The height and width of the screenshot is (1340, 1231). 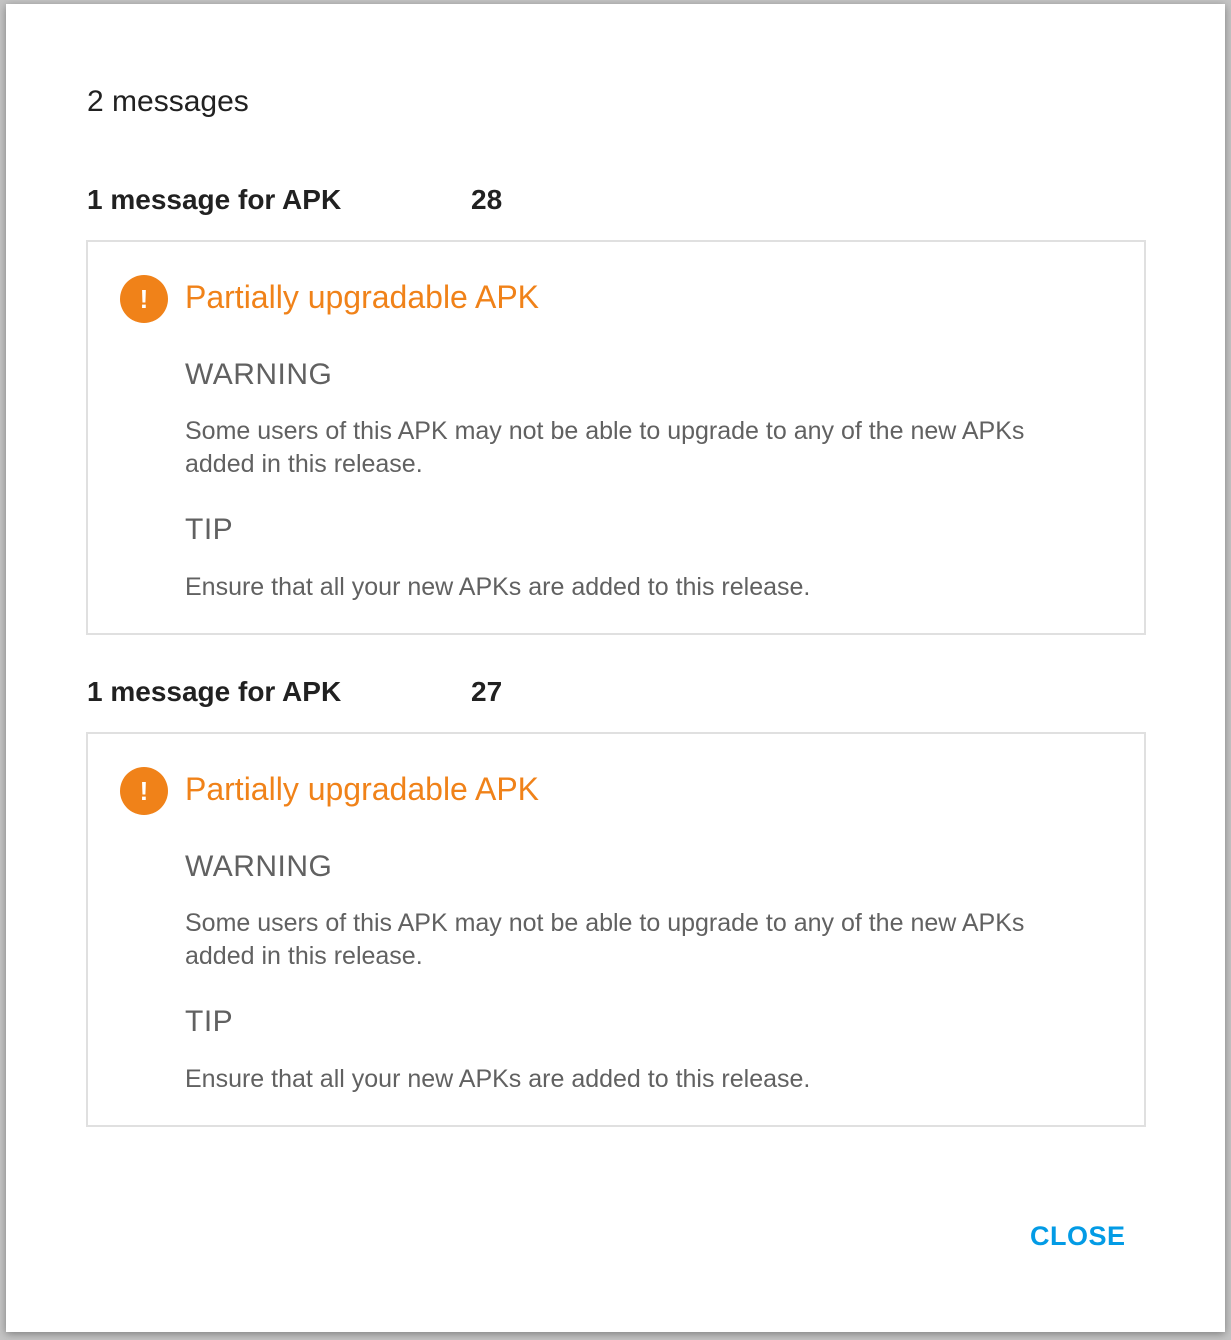 I want to click on dialog-title: 2 messages, so click(x=168, y=101).